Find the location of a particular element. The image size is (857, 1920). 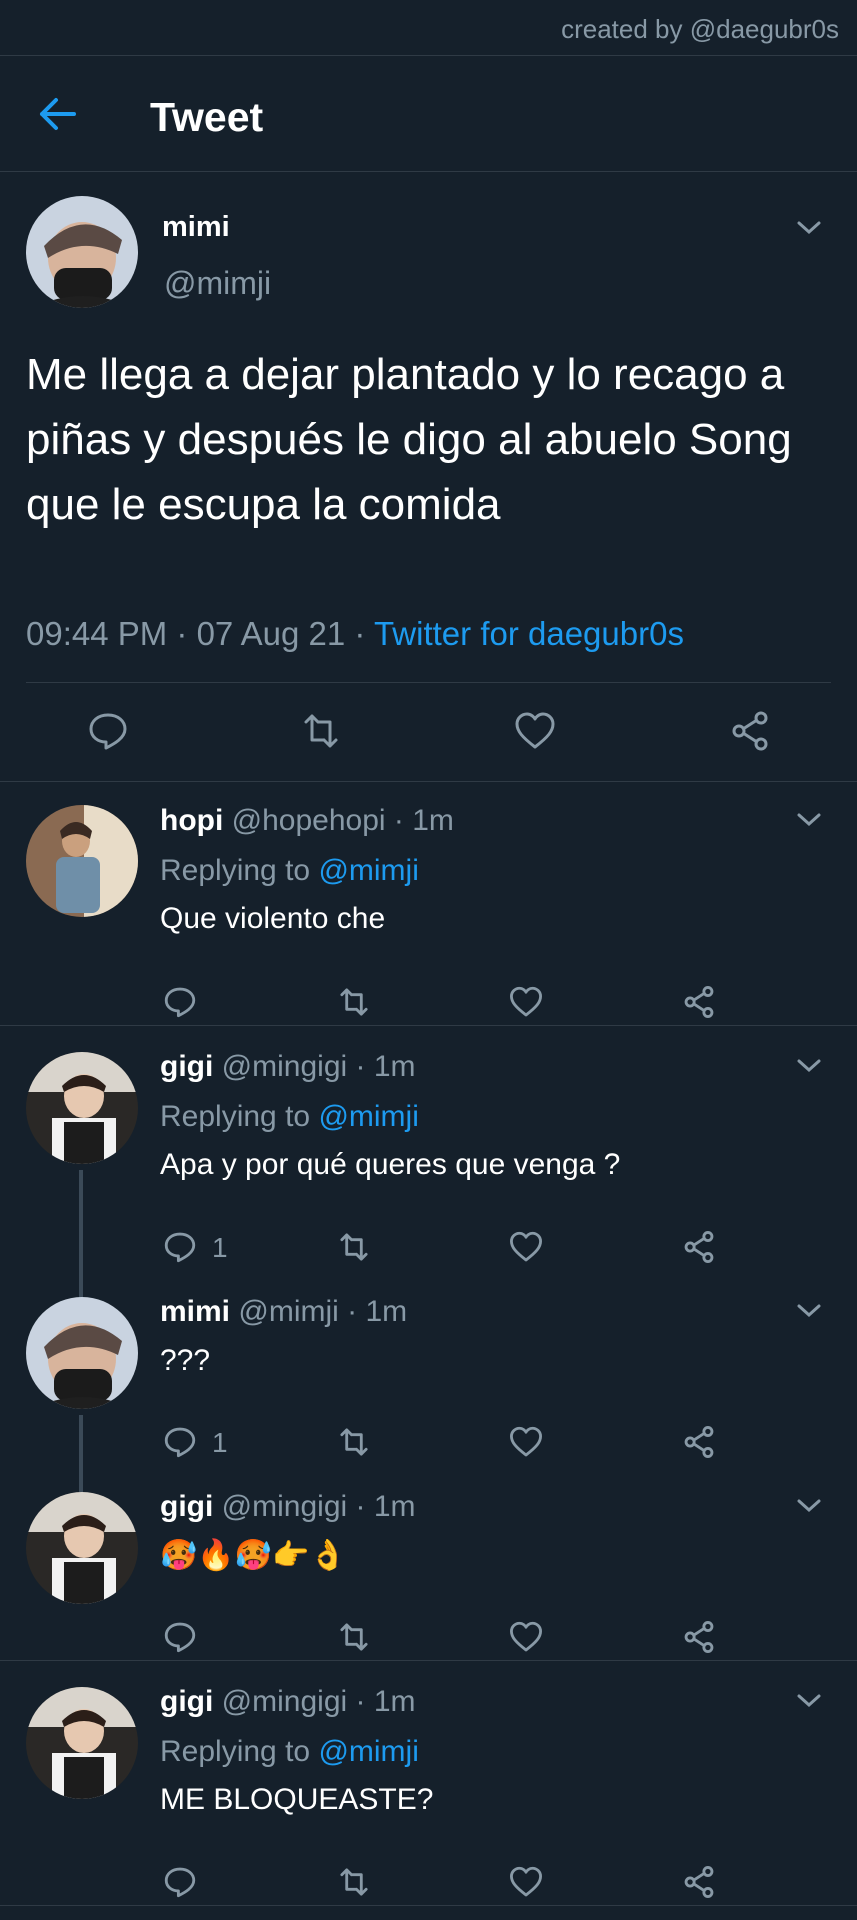

tweet-date: 07 Aug 21 is located at coordinates (271, 633).